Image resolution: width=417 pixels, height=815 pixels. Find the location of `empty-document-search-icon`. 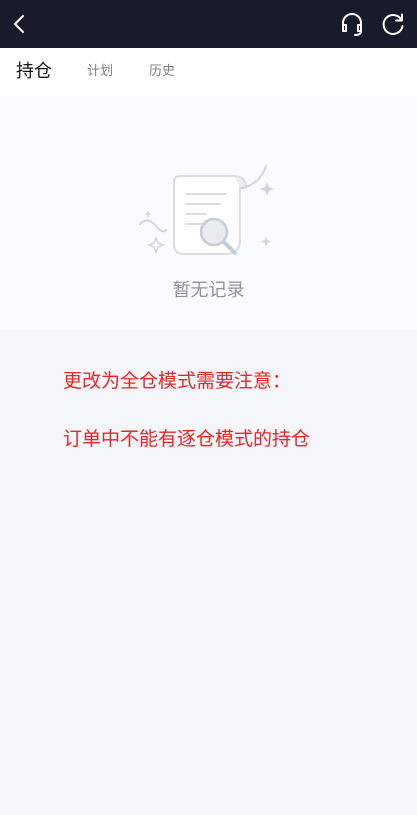

empty-document-search-icon is located at coordinates (208, 214).